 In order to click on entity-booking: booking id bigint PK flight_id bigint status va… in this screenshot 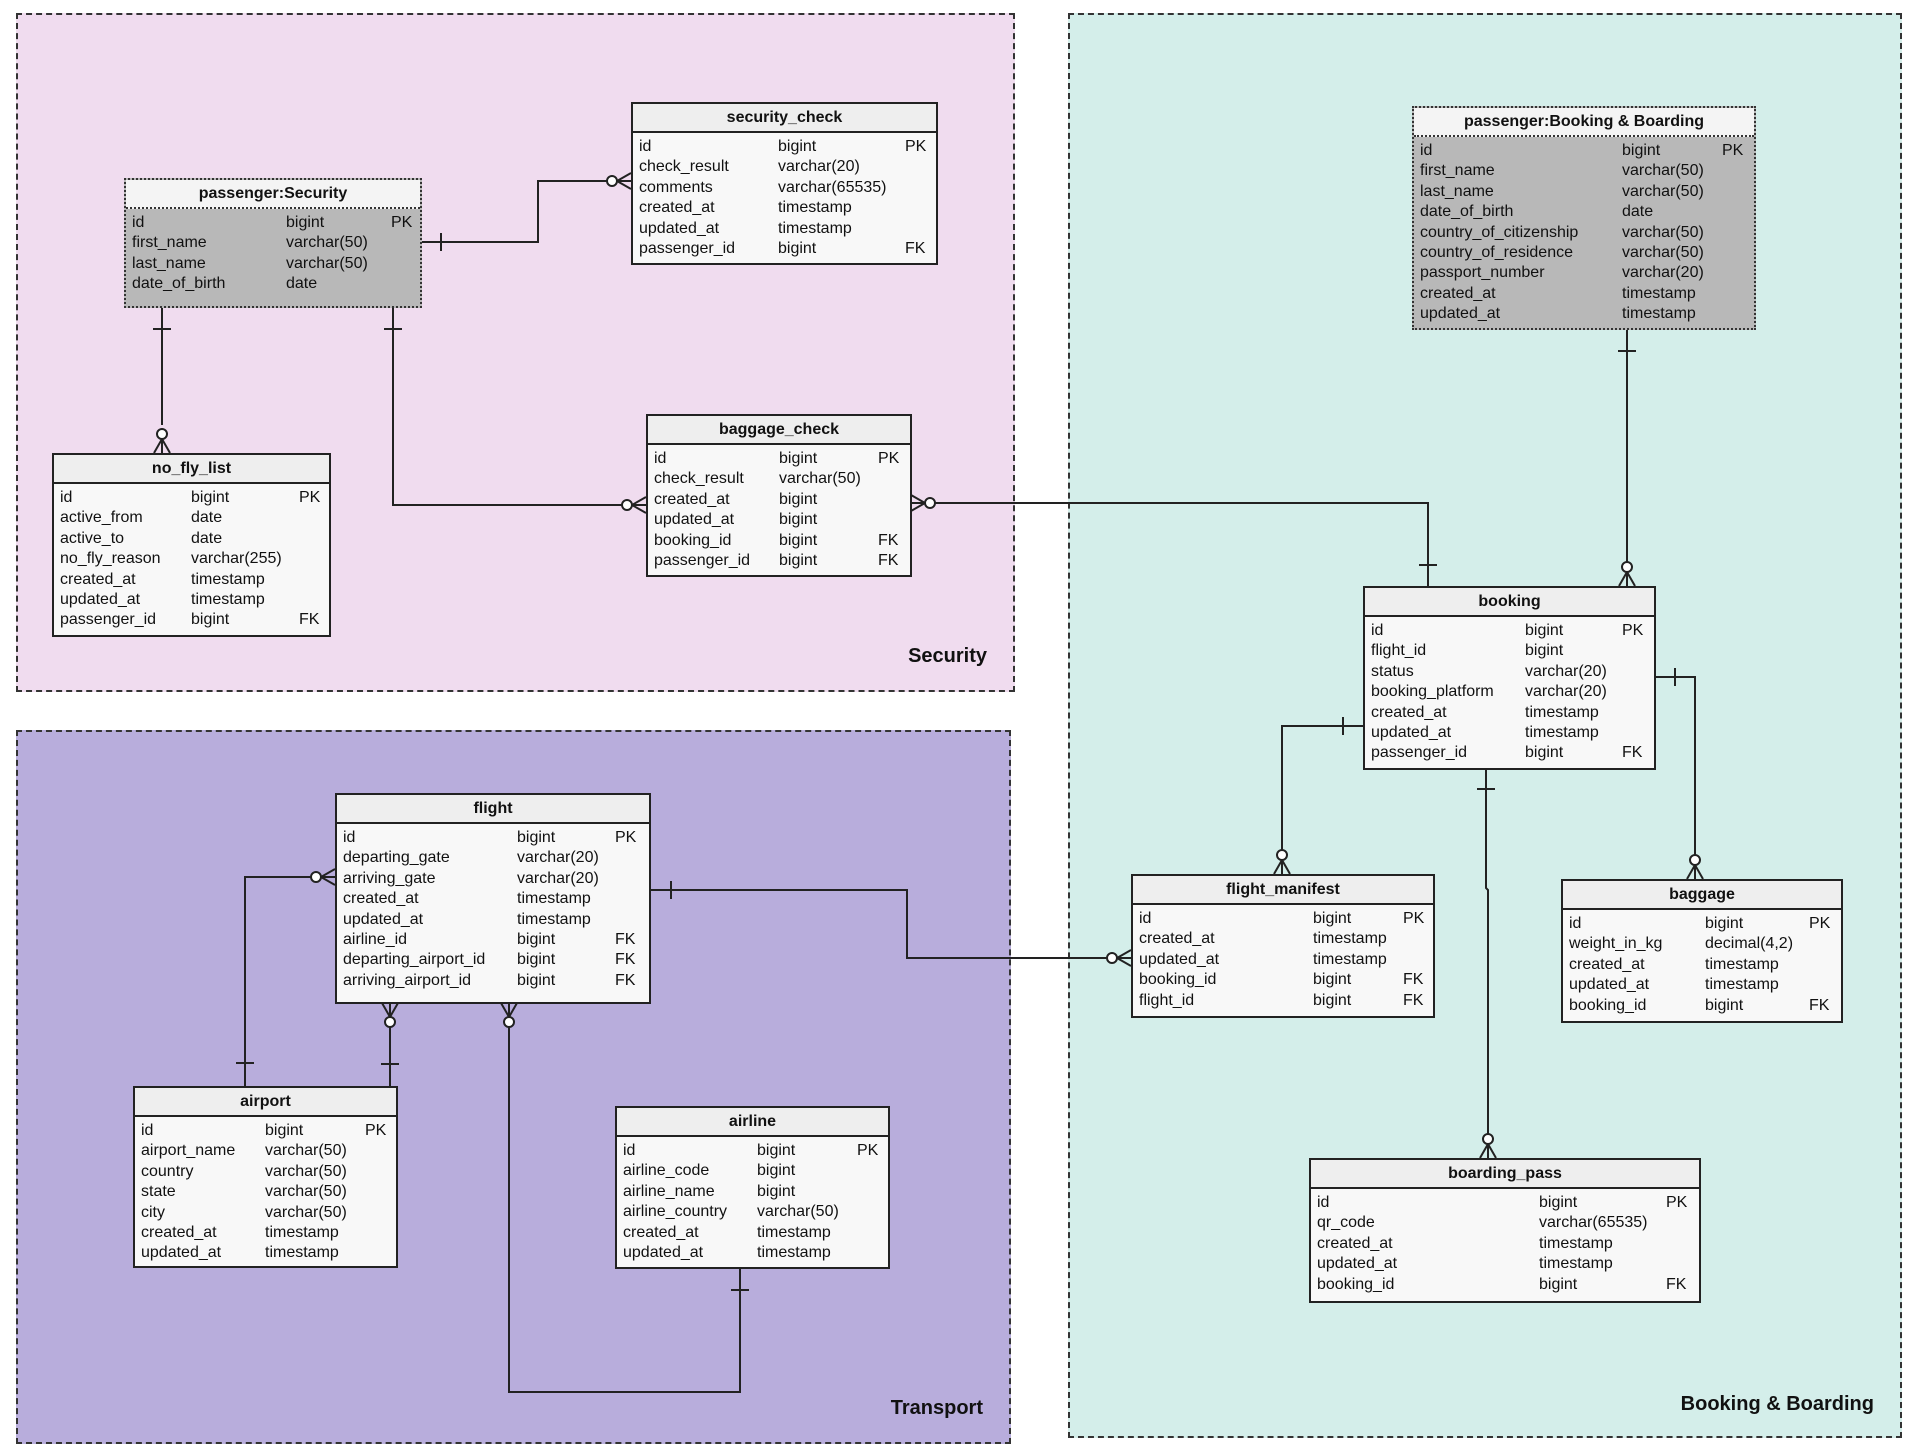, I will do `click(1509, 678)`.